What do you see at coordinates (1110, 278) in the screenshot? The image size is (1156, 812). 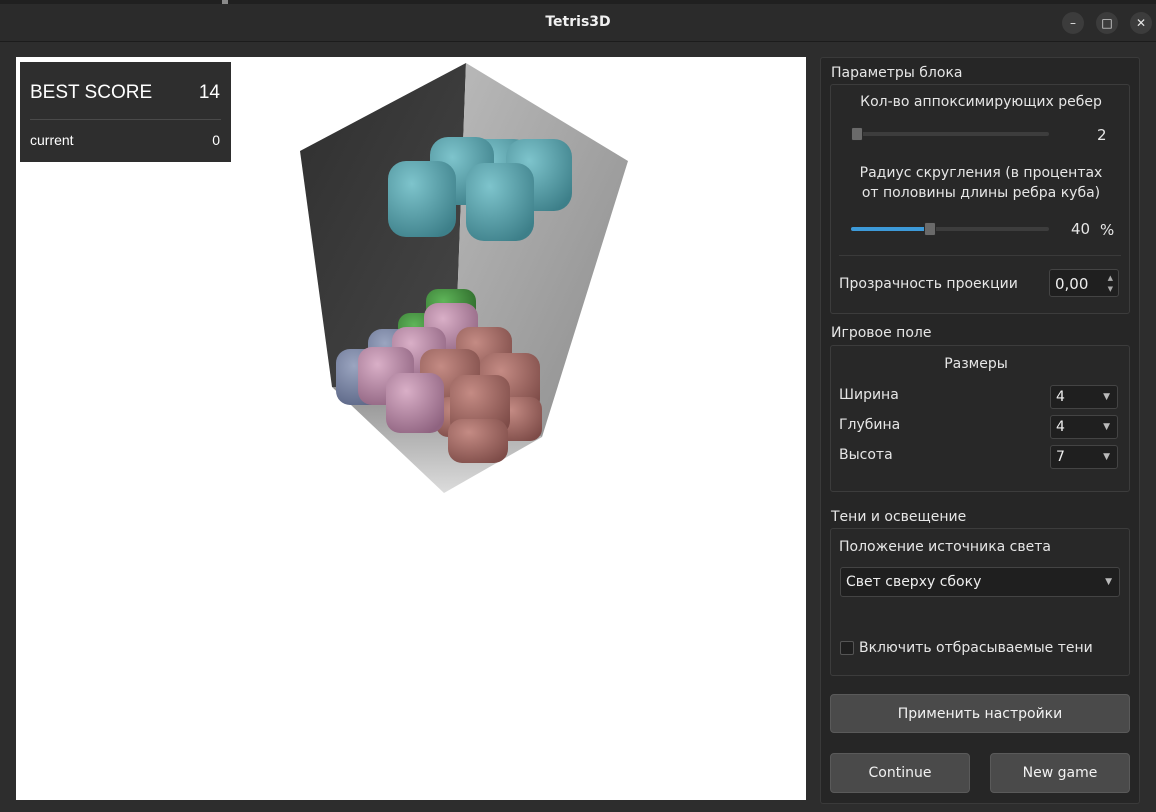 I see `spin-up-icon: ▲` at bounding box center [1110, 278].